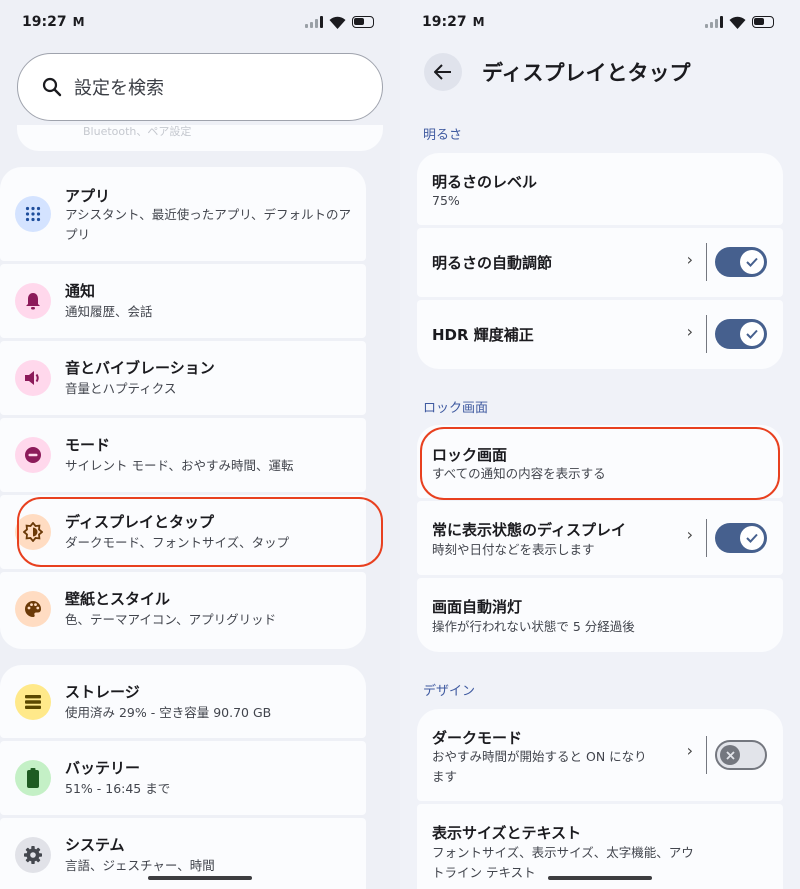 The image size is (800, 889). Describe the element at coordinates (600, 189) in the screenshot. I see `setting-brightness-level: 明るさのレベル 75%` at that location.